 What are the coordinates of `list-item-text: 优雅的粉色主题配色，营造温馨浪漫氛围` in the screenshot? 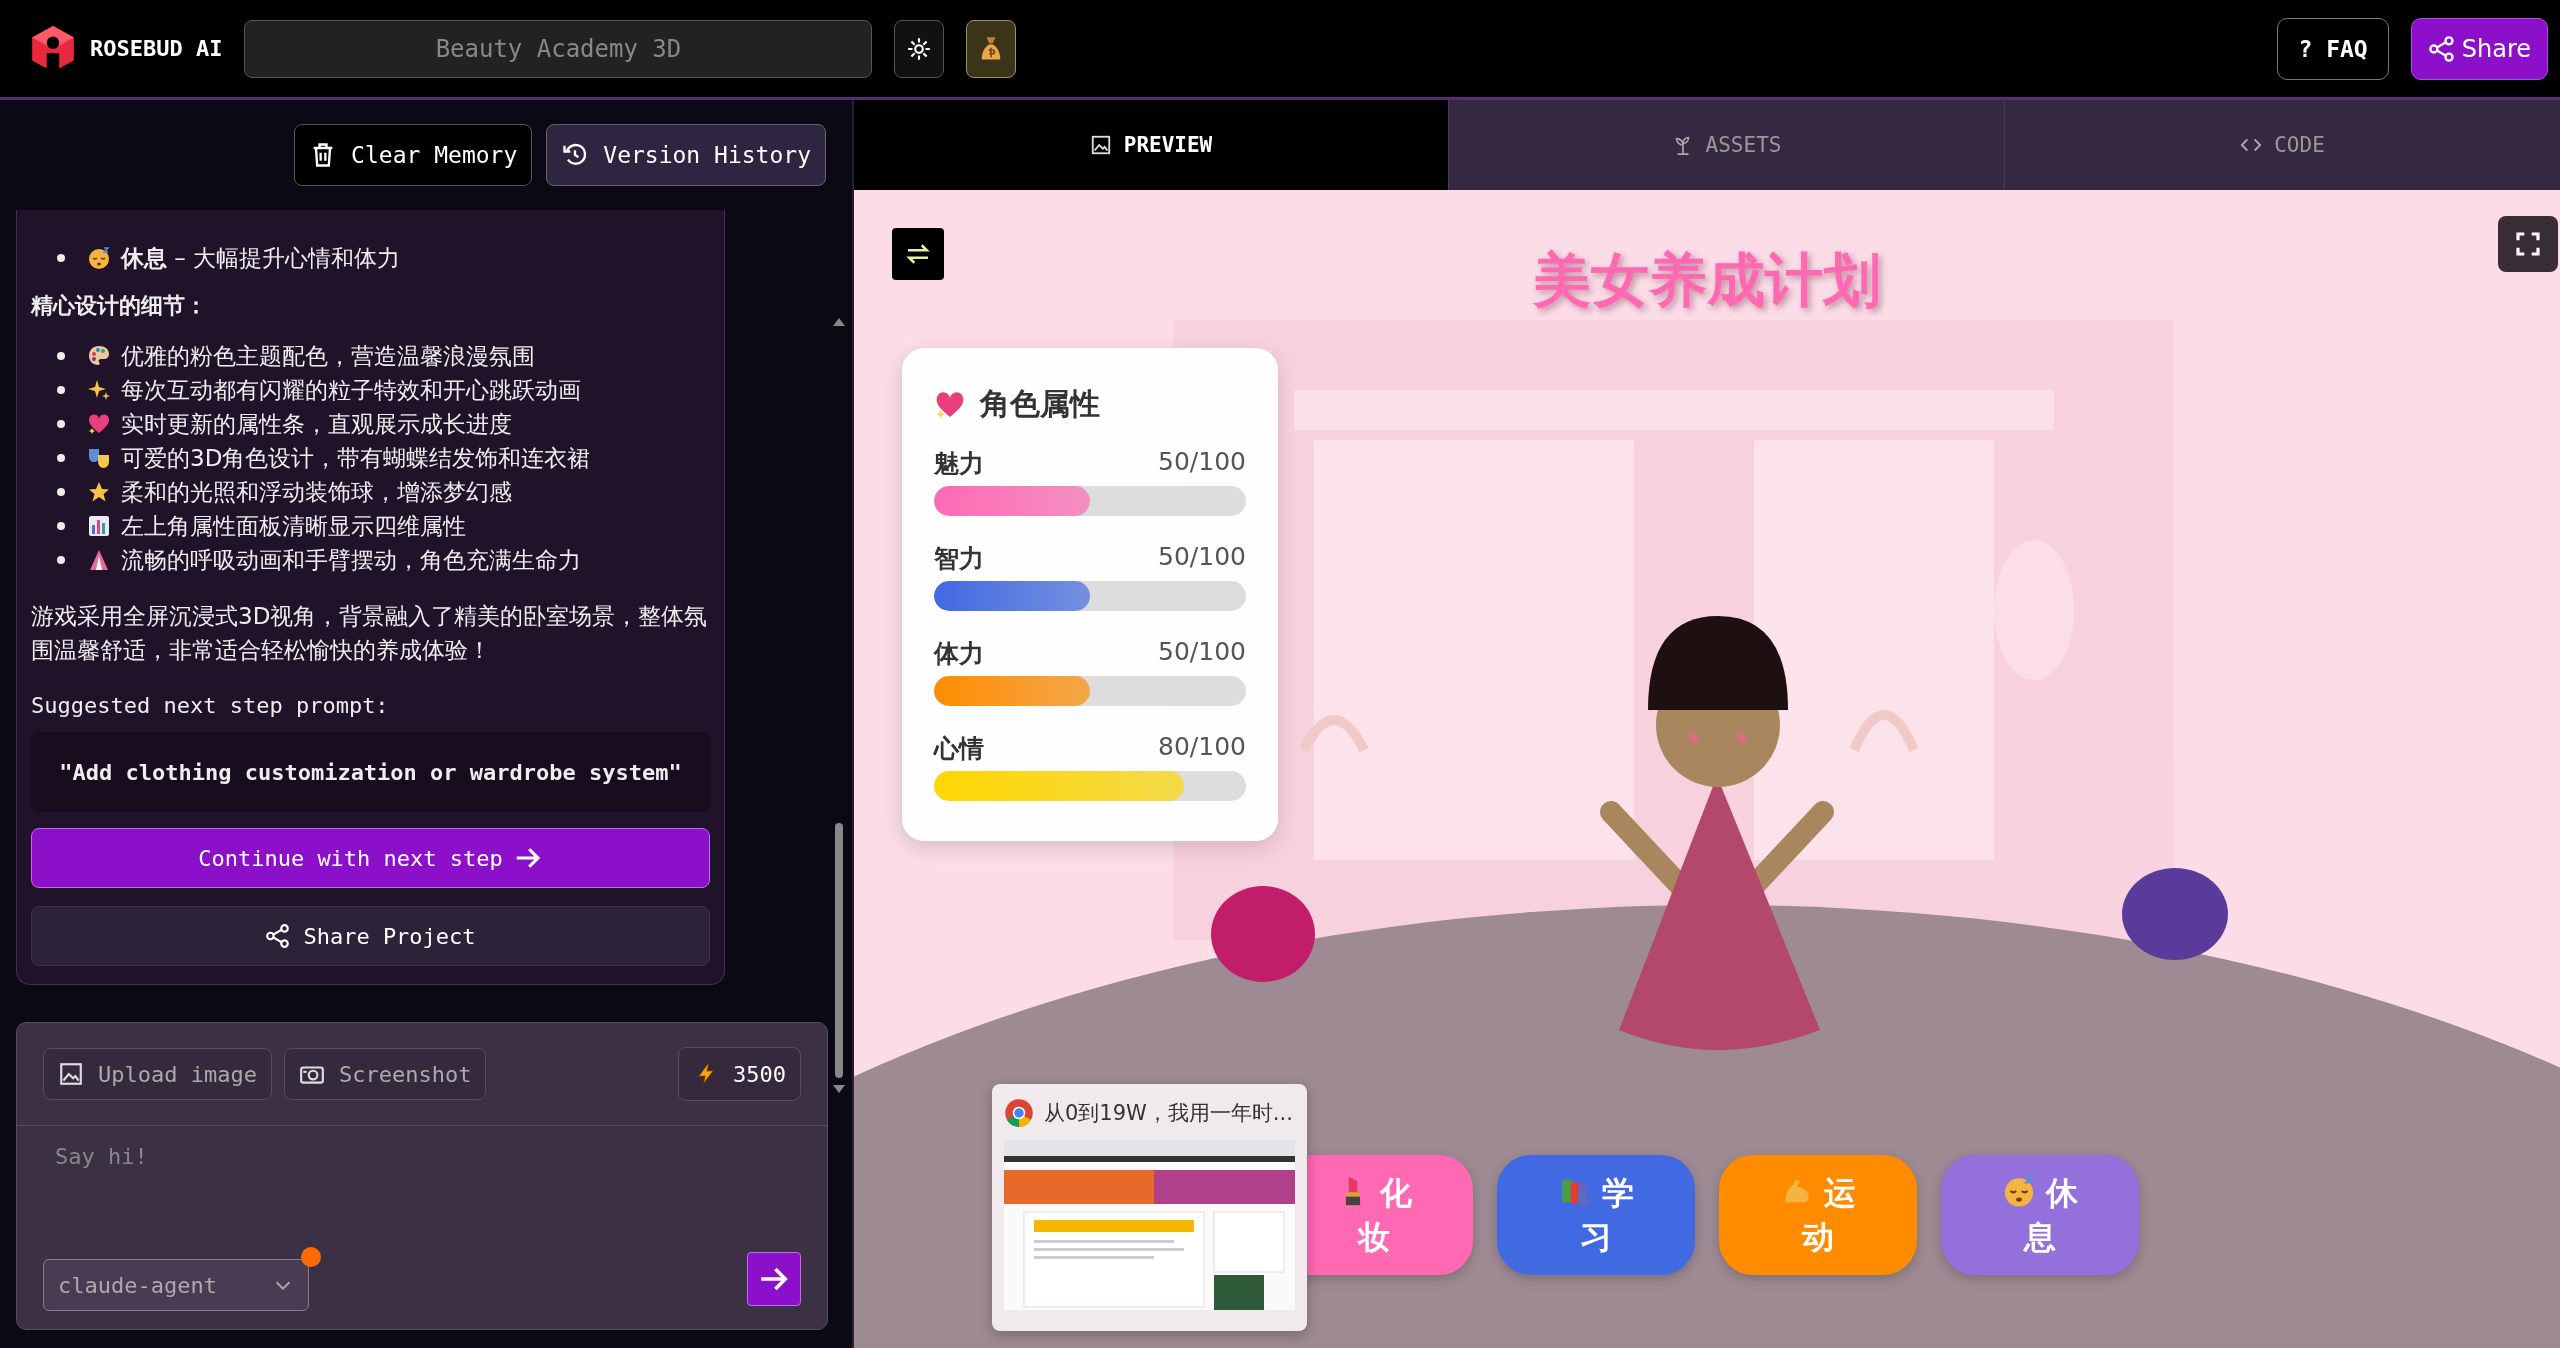 It's located at (328, 356).